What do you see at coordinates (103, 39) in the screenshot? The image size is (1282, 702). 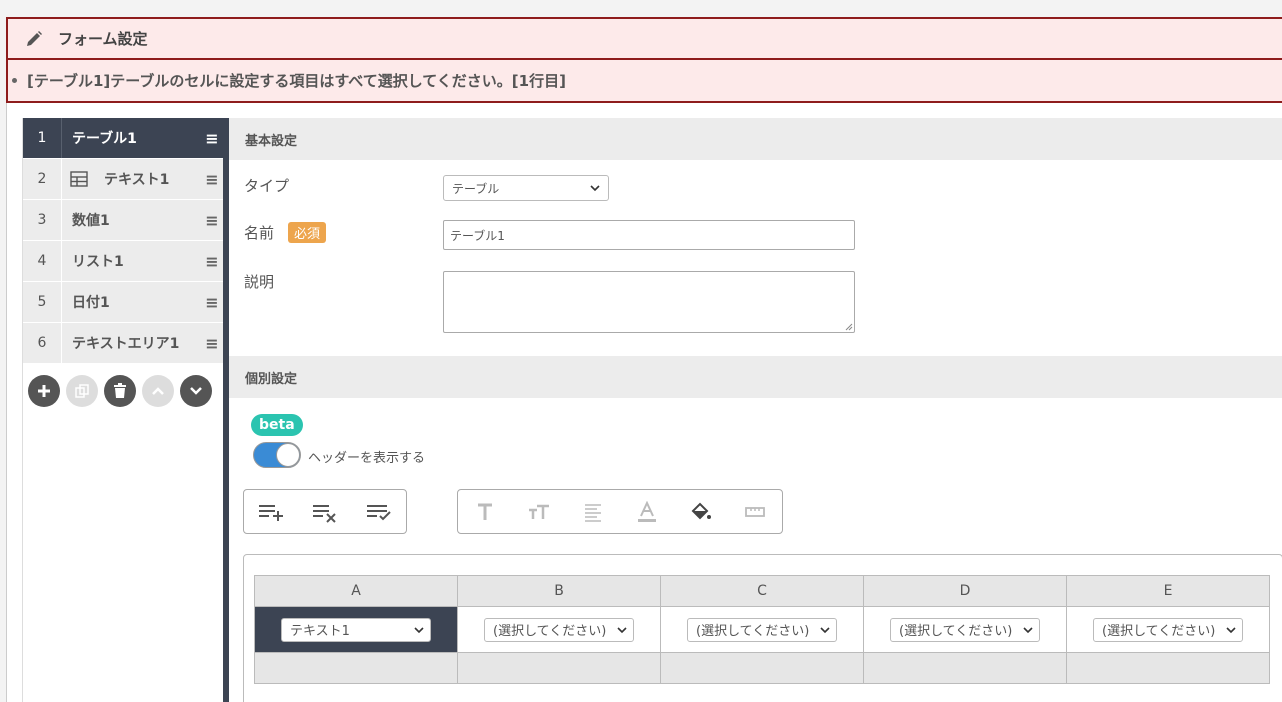 I see `page-title: フォーム設定` at bounding box center [103, 39].